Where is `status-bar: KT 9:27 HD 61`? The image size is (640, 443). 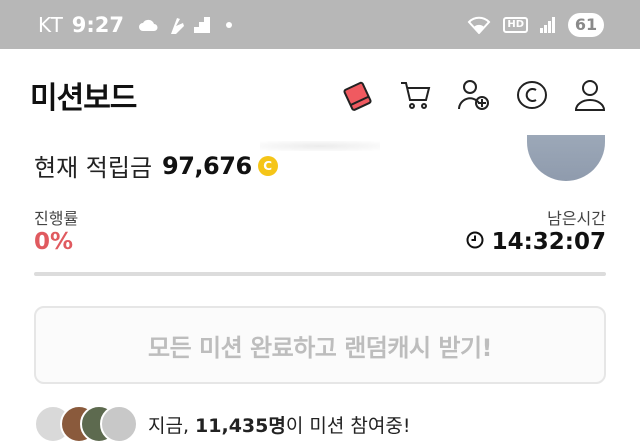
status-bar: KT 9:27 HD 61 is located at coordinates (320, 24).